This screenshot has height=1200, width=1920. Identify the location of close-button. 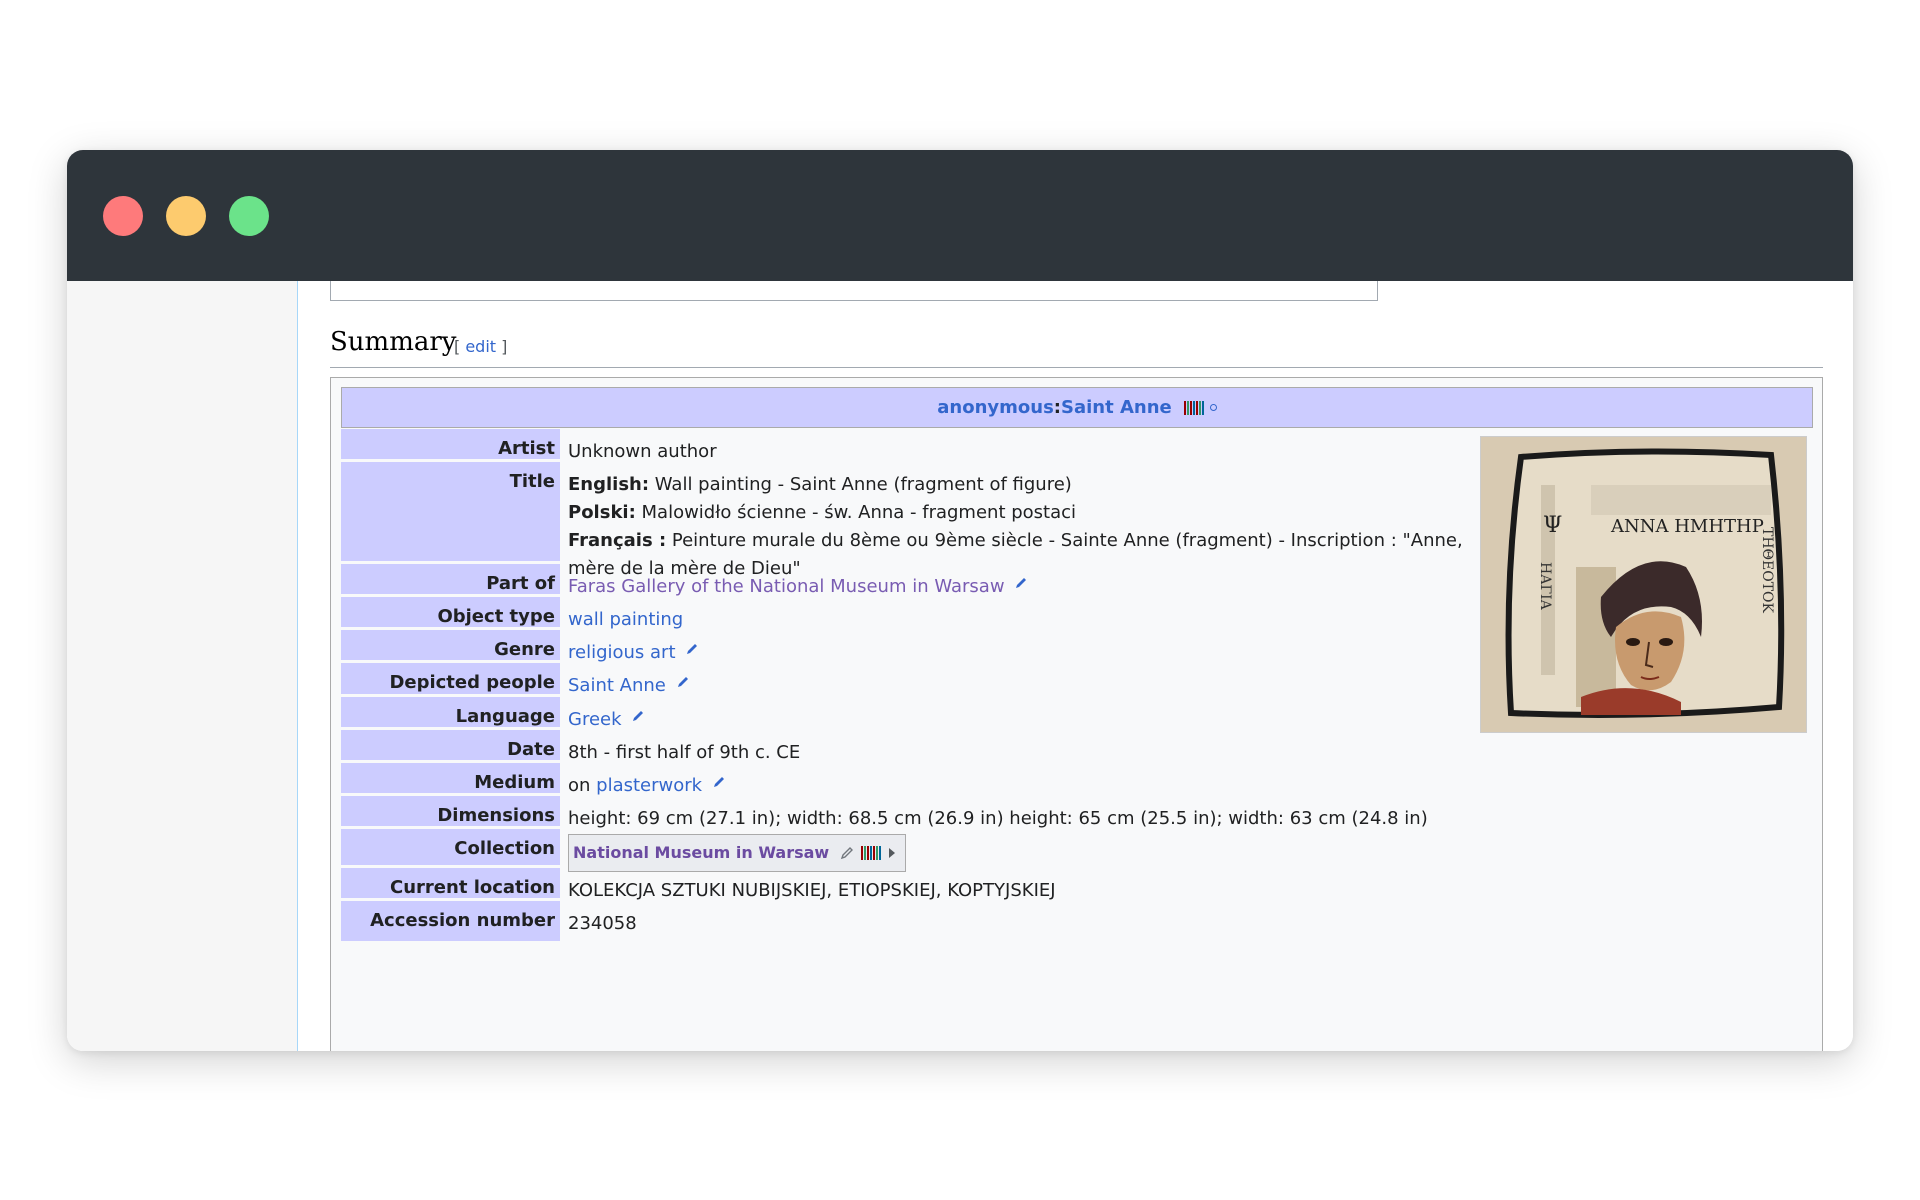
(123, 216).